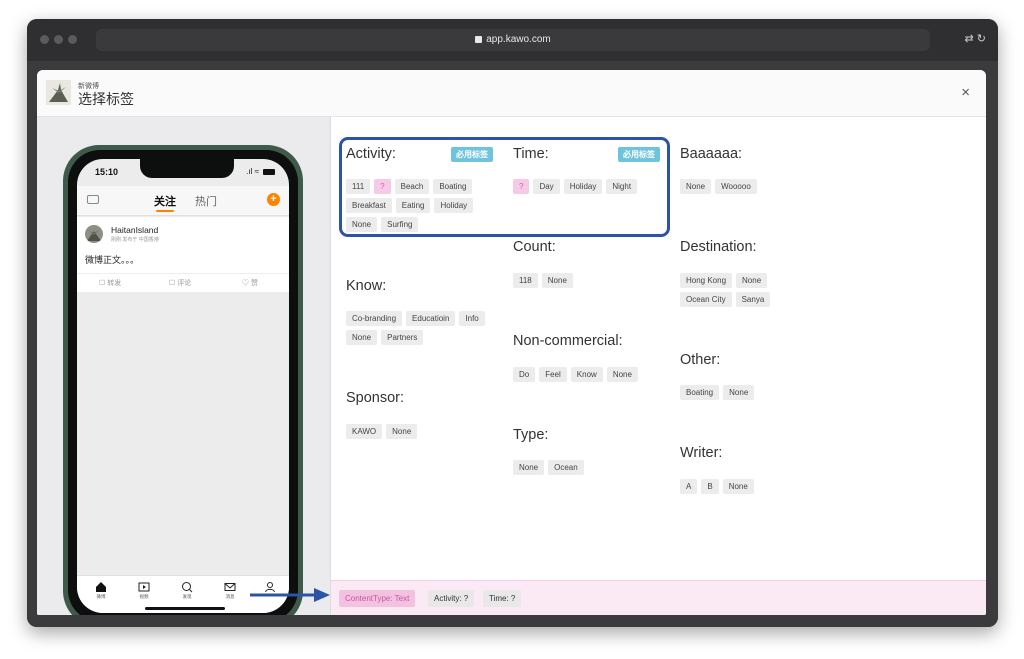  I want to click on tag: 111, so click(358, 186).